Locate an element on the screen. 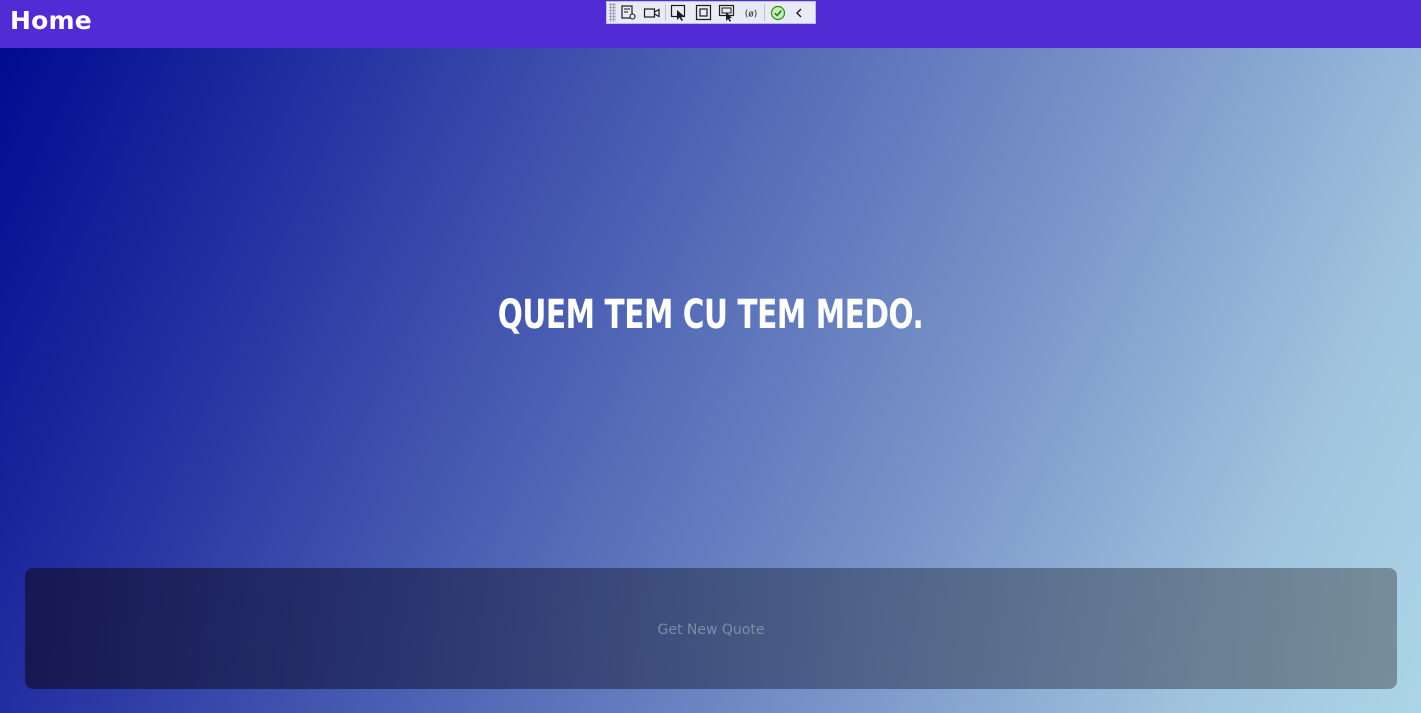  camera-icon is located at coordinates (652, 12).